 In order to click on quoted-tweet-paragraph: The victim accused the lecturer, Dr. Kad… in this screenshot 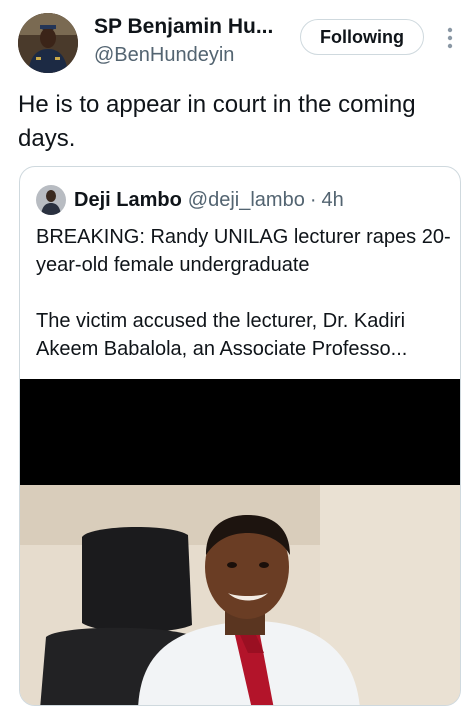, I will do `click(222, 335)`.